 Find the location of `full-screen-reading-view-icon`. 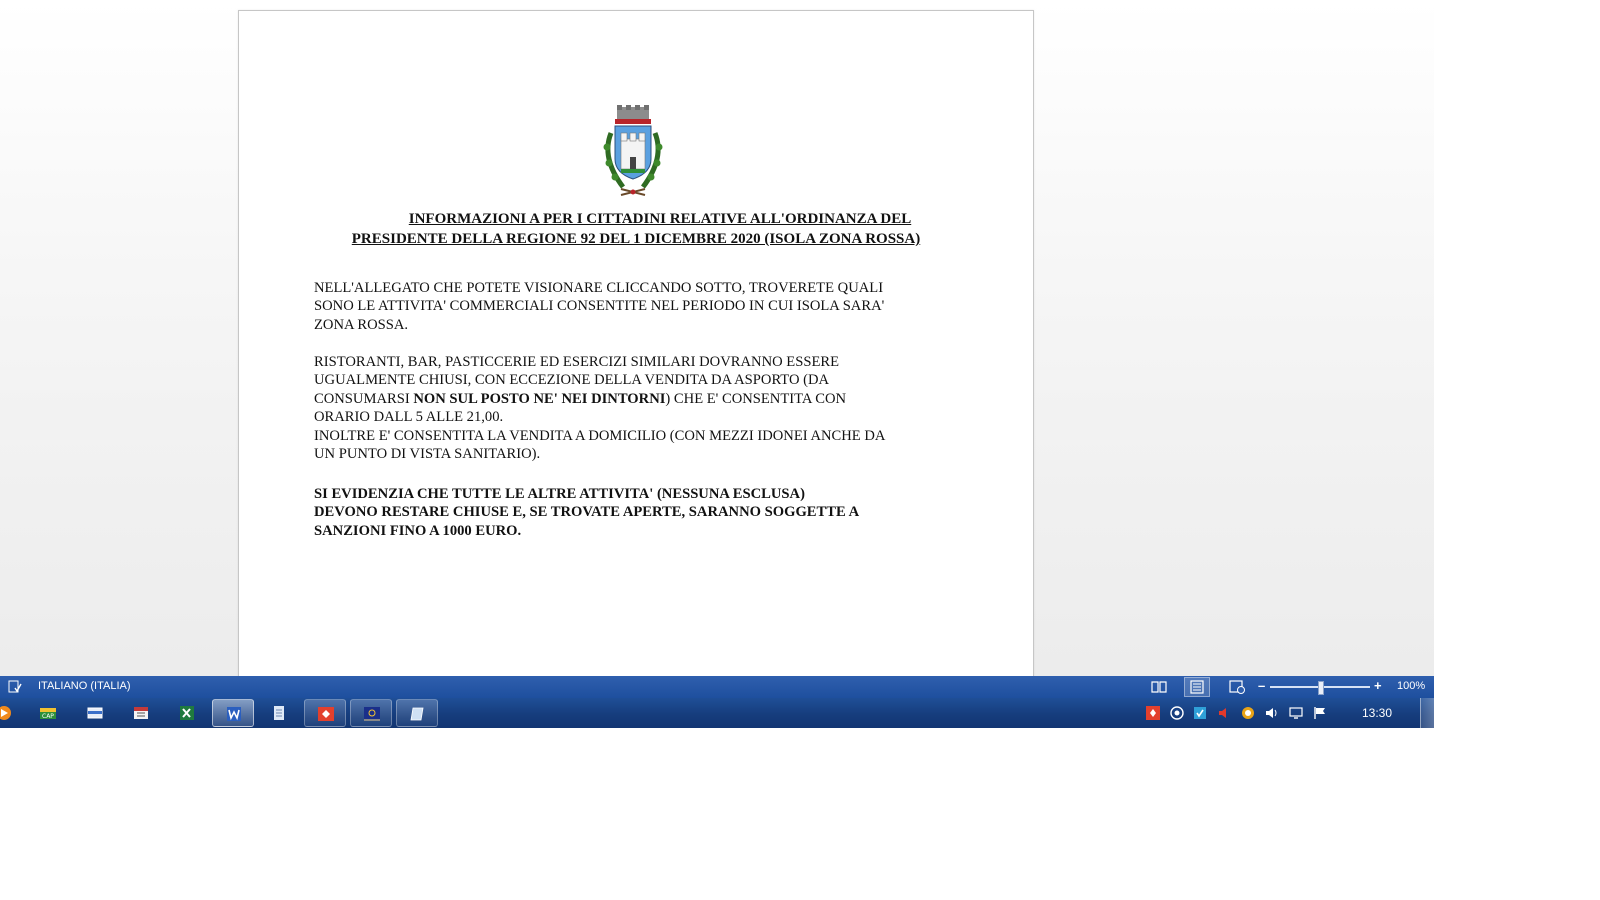

full-screen-reading-view-icon is located at coordinates (1159, 687).